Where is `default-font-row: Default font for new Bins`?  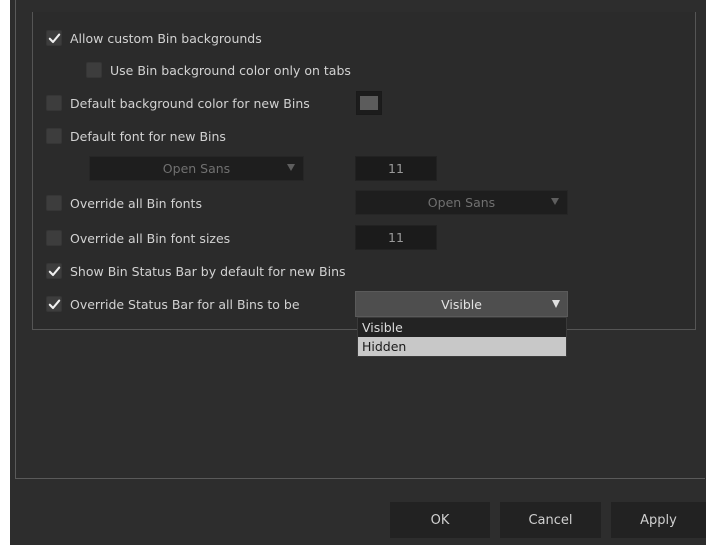
default-font-row: Default font for new Bins is located at coordinates (136, 136).